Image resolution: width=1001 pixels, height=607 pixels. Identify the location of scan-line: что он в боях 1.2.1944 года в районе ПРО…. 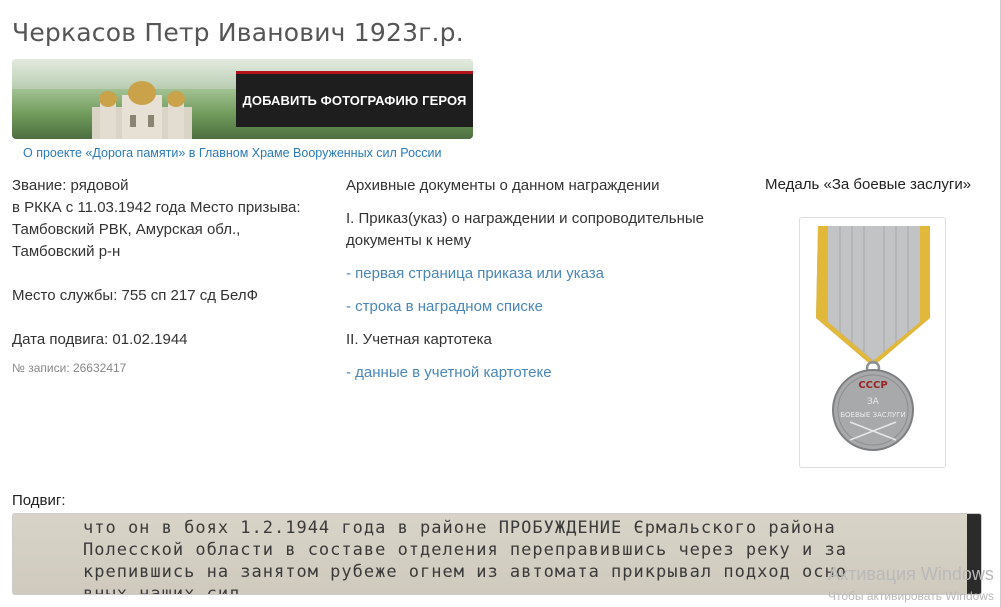
(459, 528).